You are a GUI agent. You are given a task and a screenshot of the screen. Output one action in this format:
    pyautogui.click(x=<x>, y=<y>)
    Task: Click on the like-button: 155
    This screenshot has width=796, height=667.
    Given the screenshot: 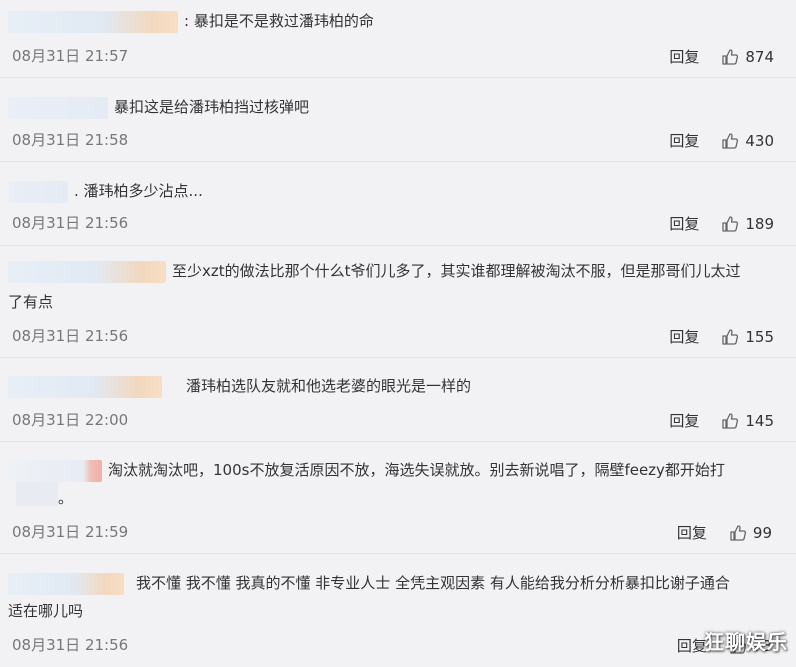 What is the action you would take?
    pyautogui.click(x=747, y=337)
    